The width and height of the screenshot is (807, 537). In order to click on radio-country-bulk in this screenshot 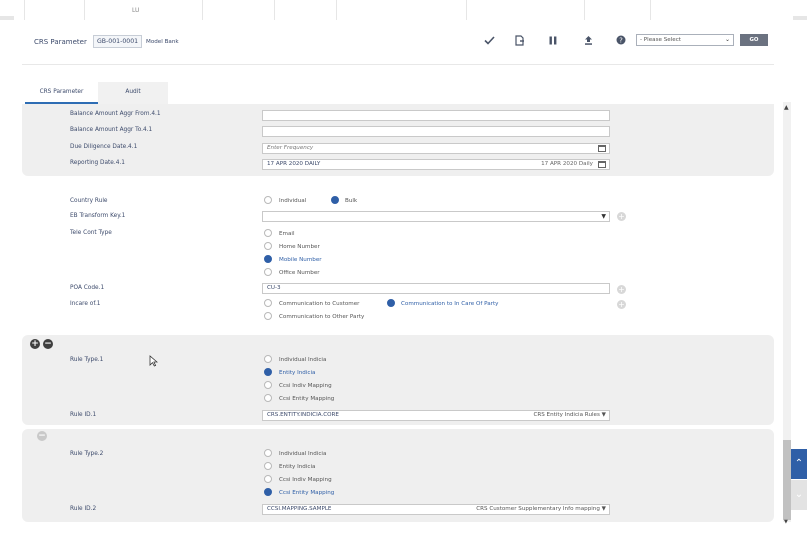, I will do `click(335, 200)`.